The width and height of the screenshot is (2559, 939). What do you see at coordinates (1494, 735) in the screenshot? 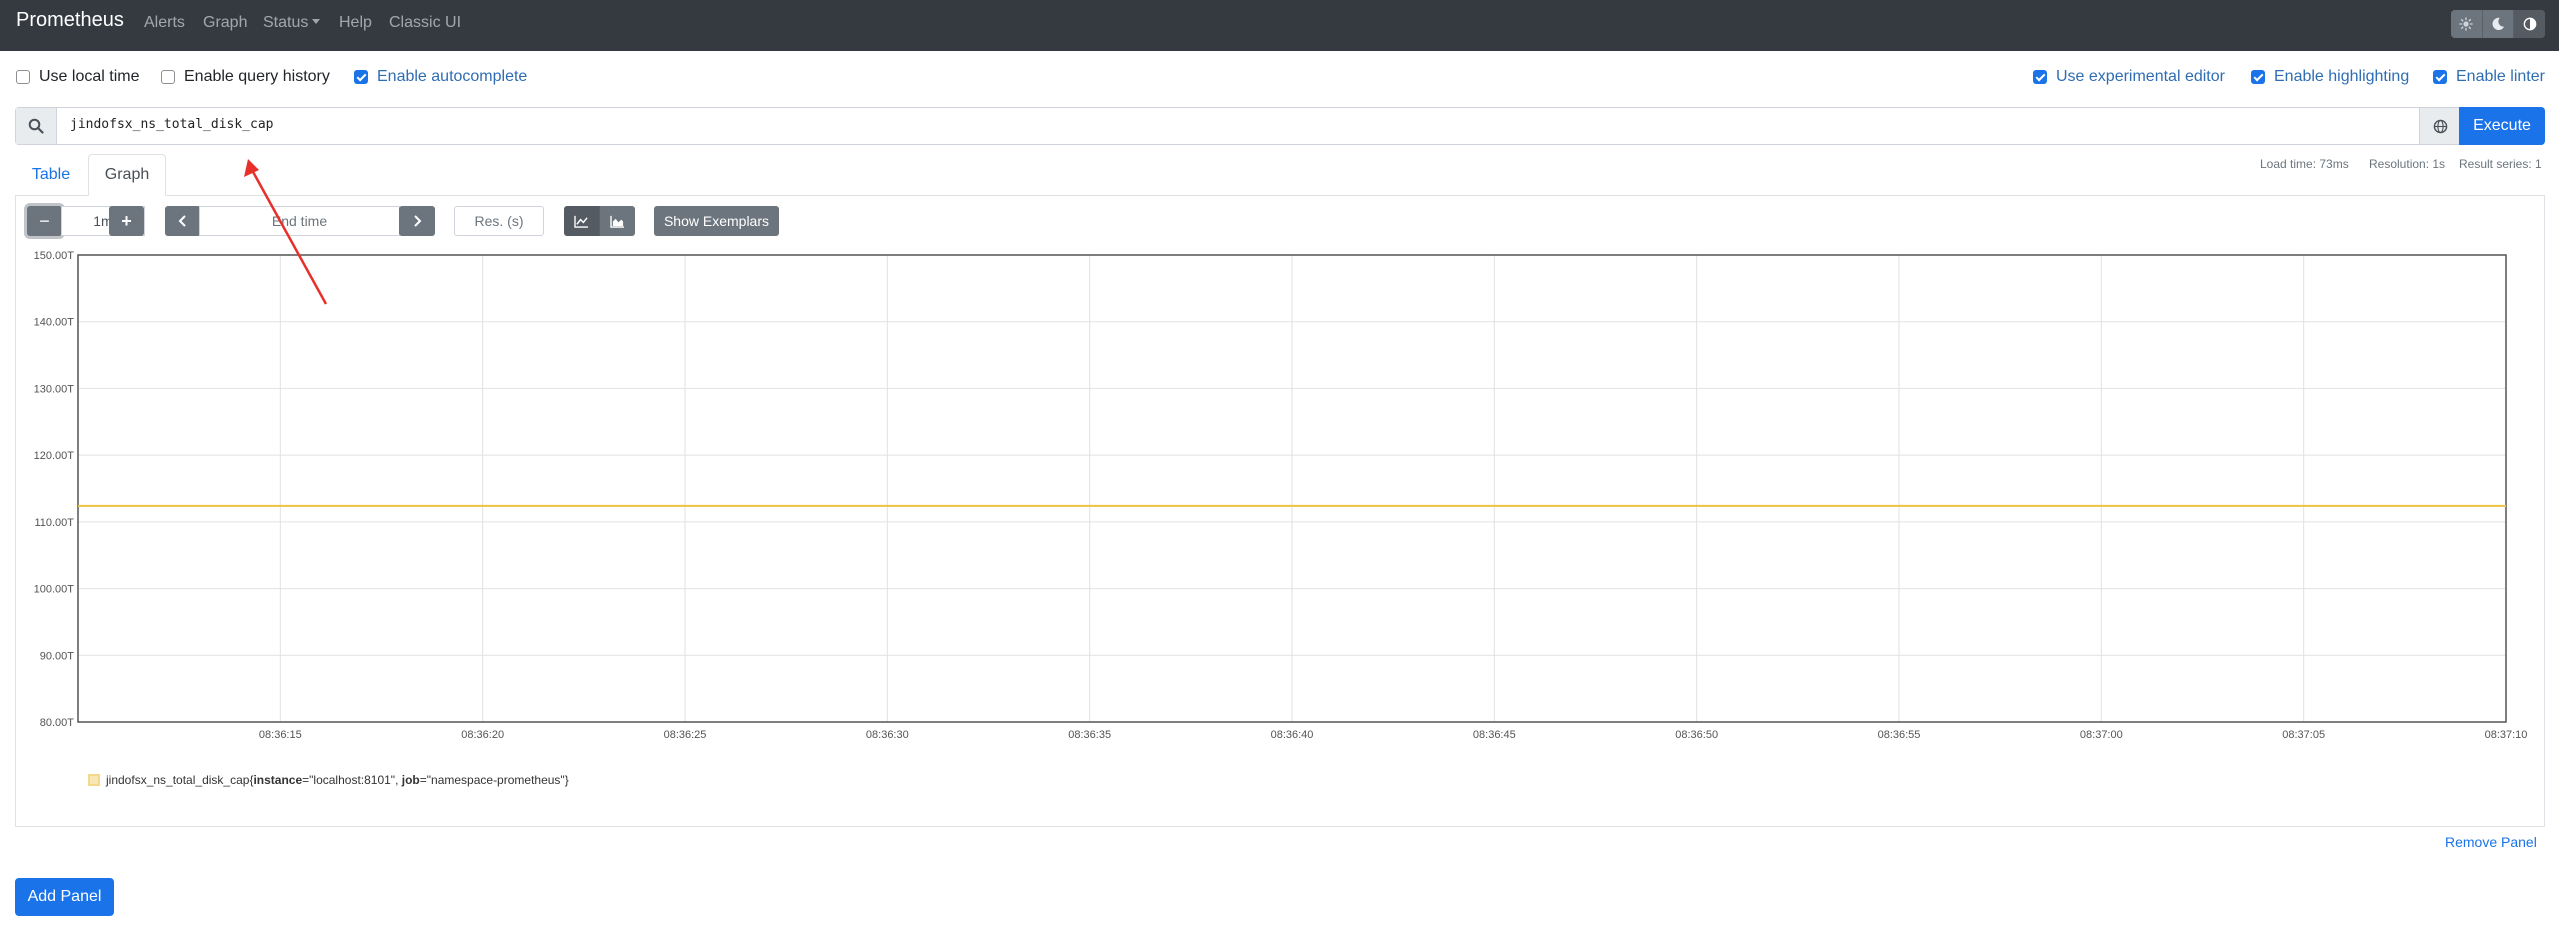
I see `x-tick-label: 08:36:45` at bounding box center [1494, 735].